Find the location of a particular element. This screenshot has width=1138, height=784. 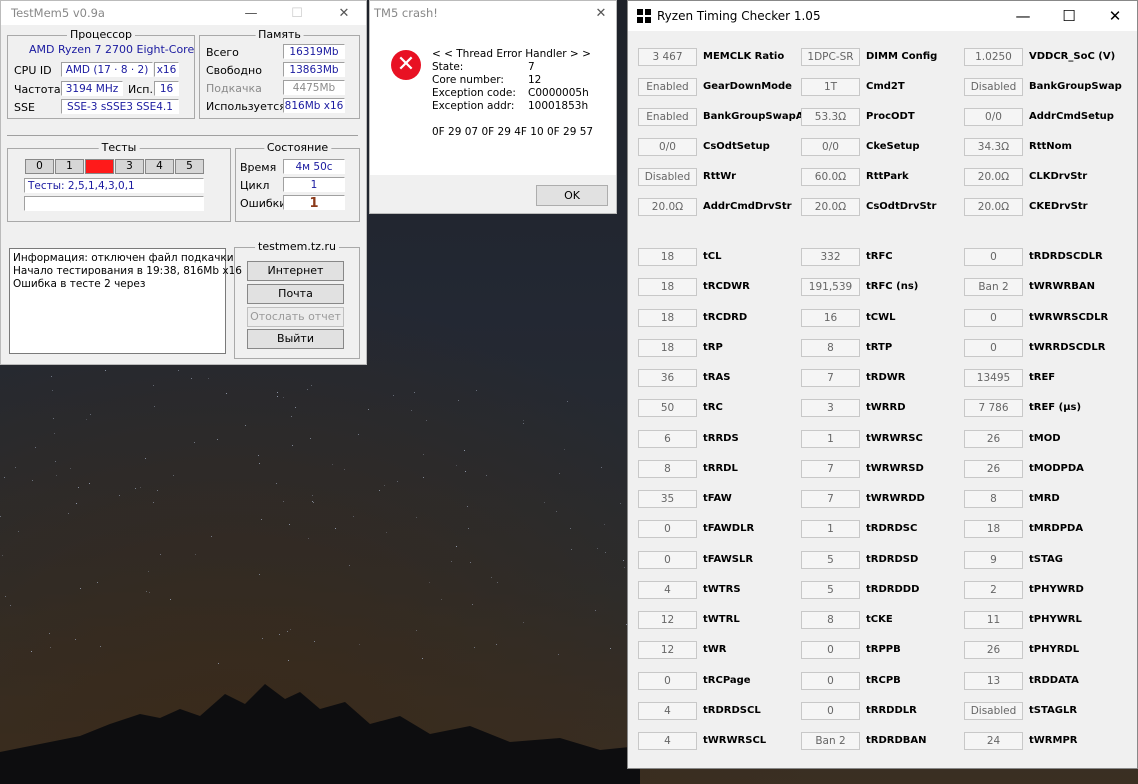

free-memory-label: Свободно is located at coordinates (234, 70).